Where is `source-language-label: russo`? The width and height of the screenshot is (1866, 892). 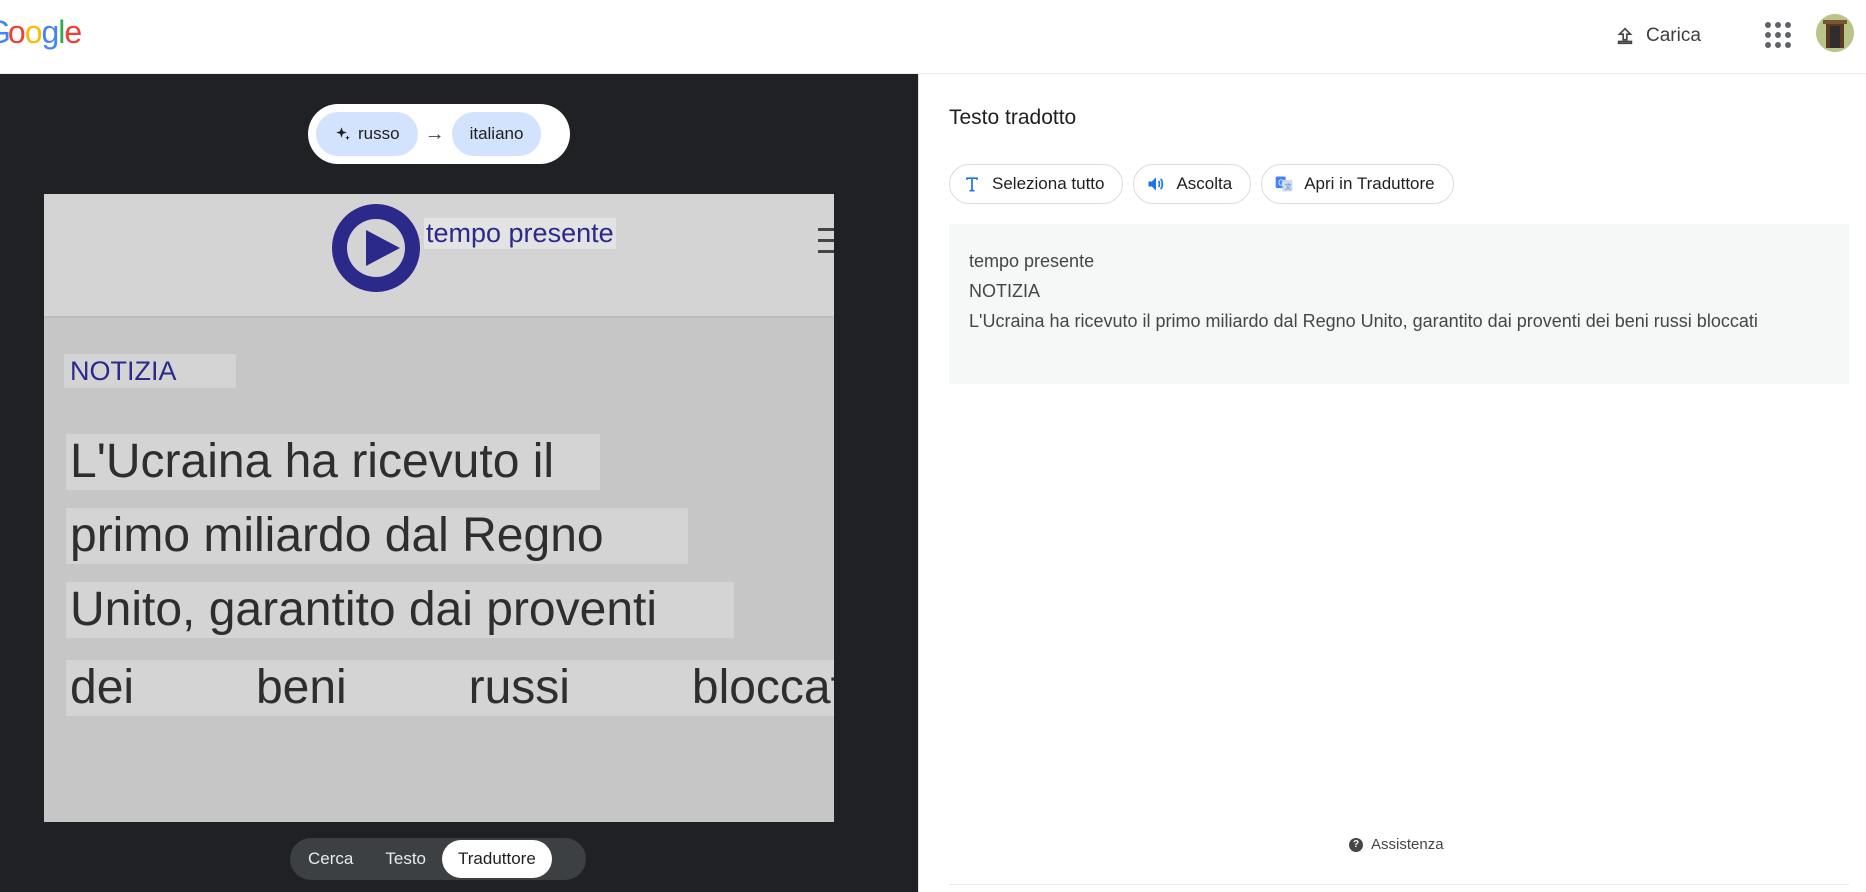 source-language-label: russo is located at coordinates (379, 133).